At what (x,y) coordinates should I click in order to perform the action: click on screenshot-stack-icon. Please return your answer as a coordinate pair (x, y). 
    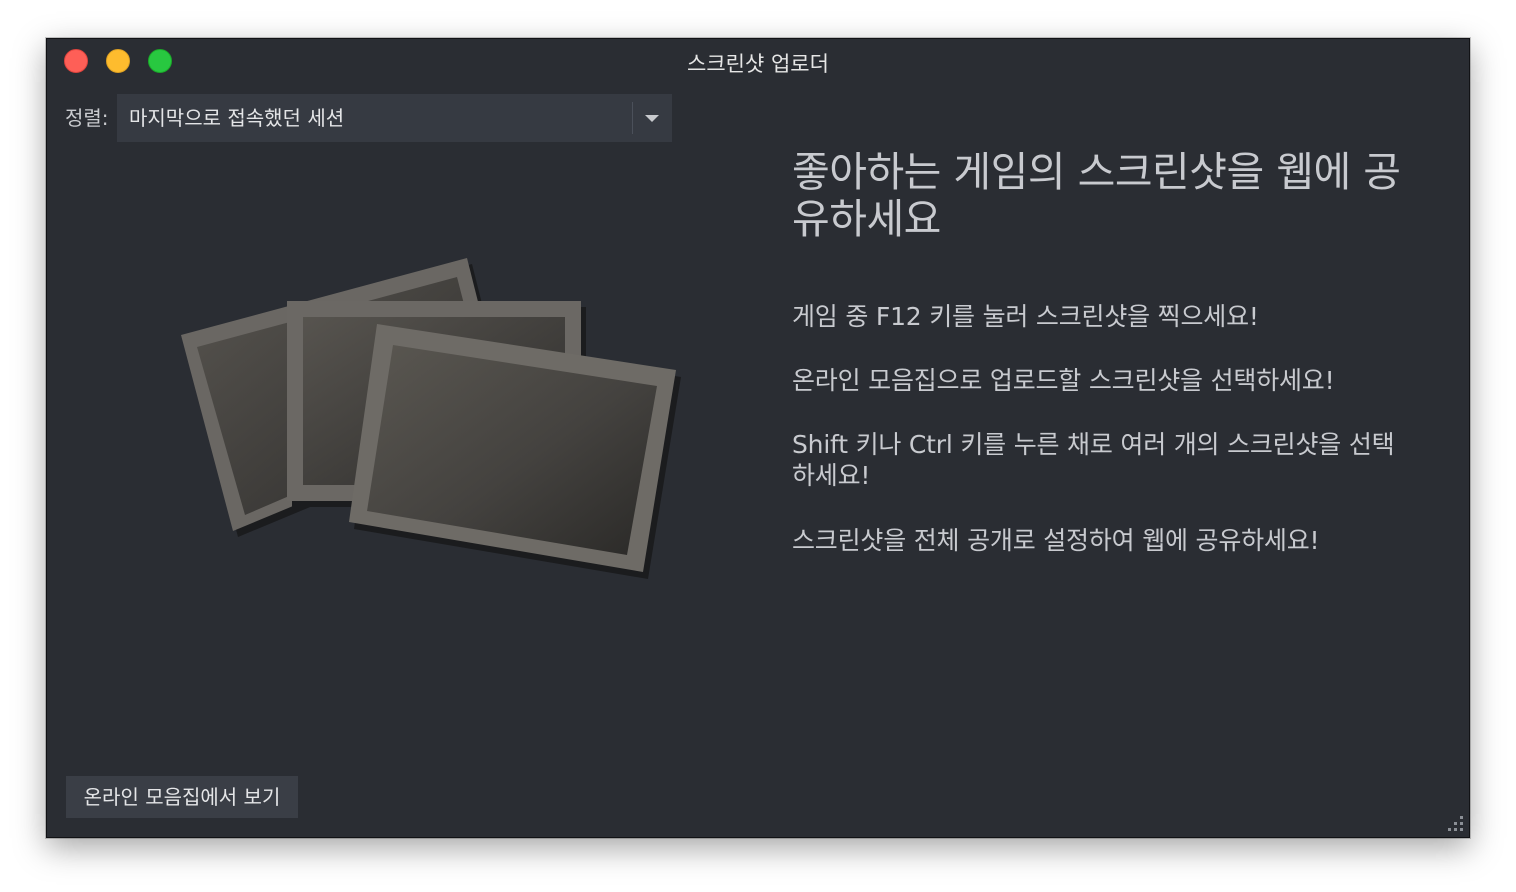
    Looking at the image, I should click on (431, 418).